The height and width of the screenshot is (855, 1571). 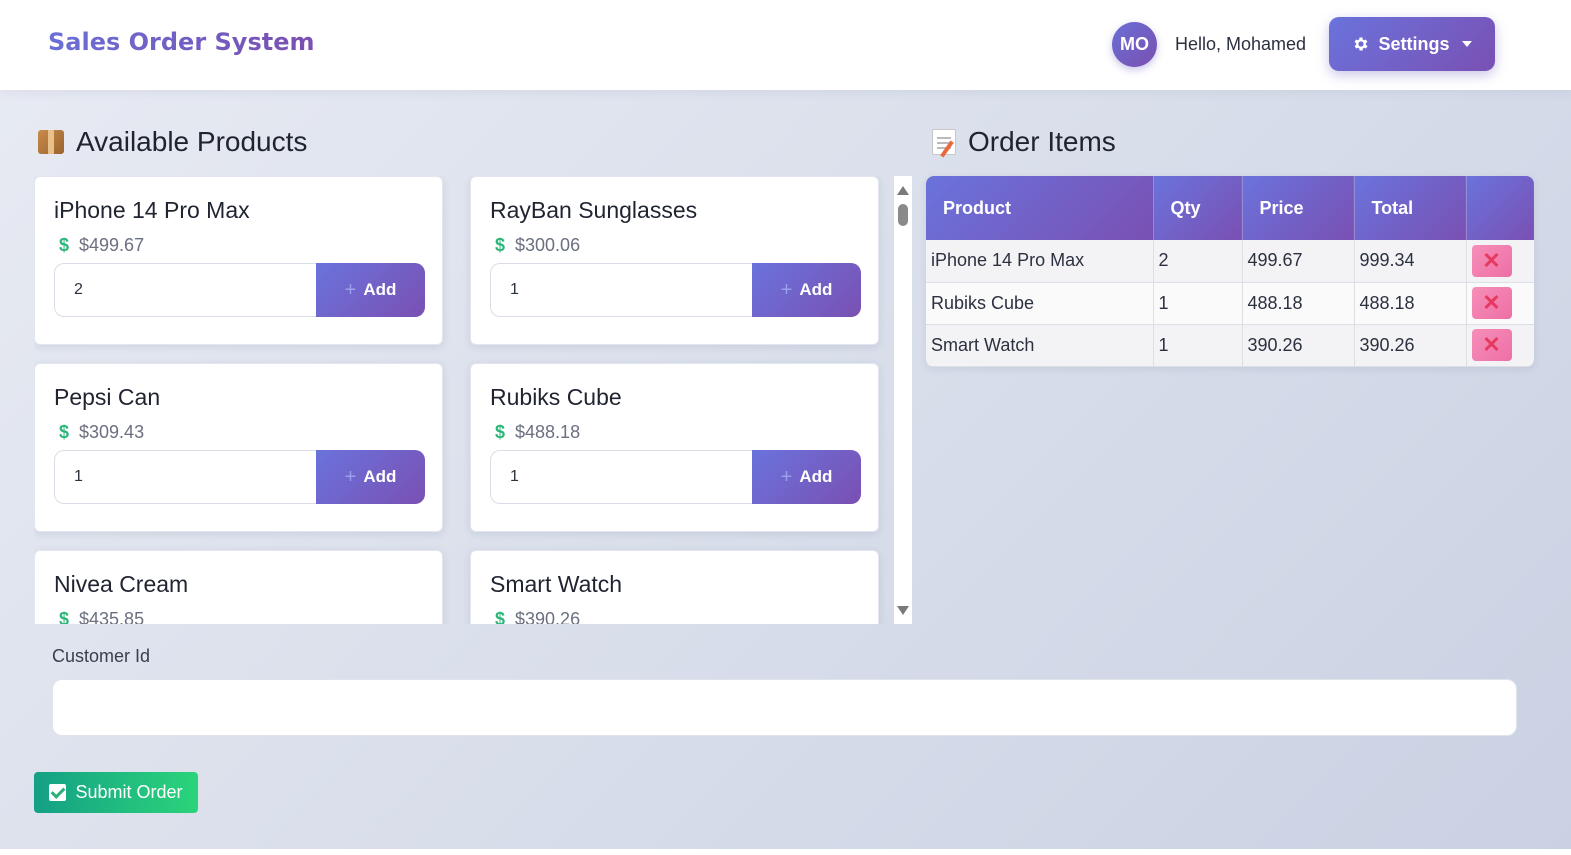 What do you see at coordinates (1134, 44) in the screenshot?
I see `avatar: MO` at bounding box center [1134, 44].